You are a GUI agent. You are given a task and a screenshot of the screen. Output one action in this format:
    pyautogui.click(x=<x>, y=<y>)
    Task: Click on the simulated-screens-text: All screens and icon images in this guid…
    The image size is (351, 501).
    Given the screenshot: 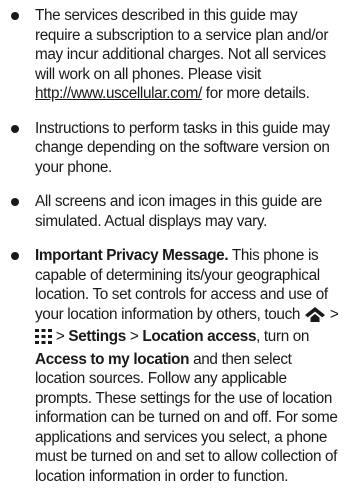 What is the action you would take?
    pyautogui.click(x=178, y=211)
    